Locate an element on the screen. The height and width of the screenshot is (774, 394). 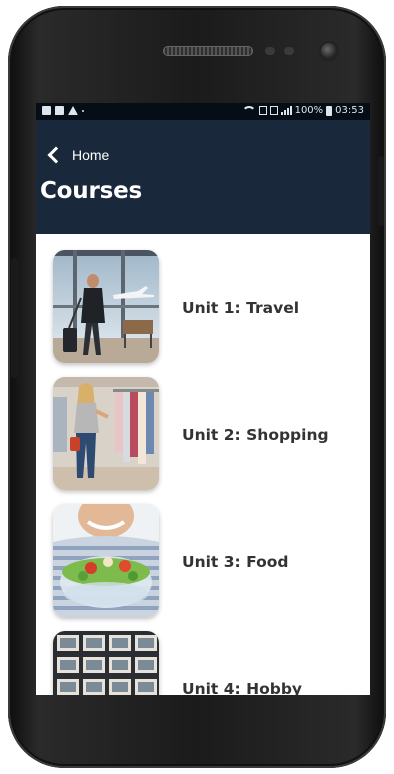
stamp-collection-image is located at coordinates (106, 663).